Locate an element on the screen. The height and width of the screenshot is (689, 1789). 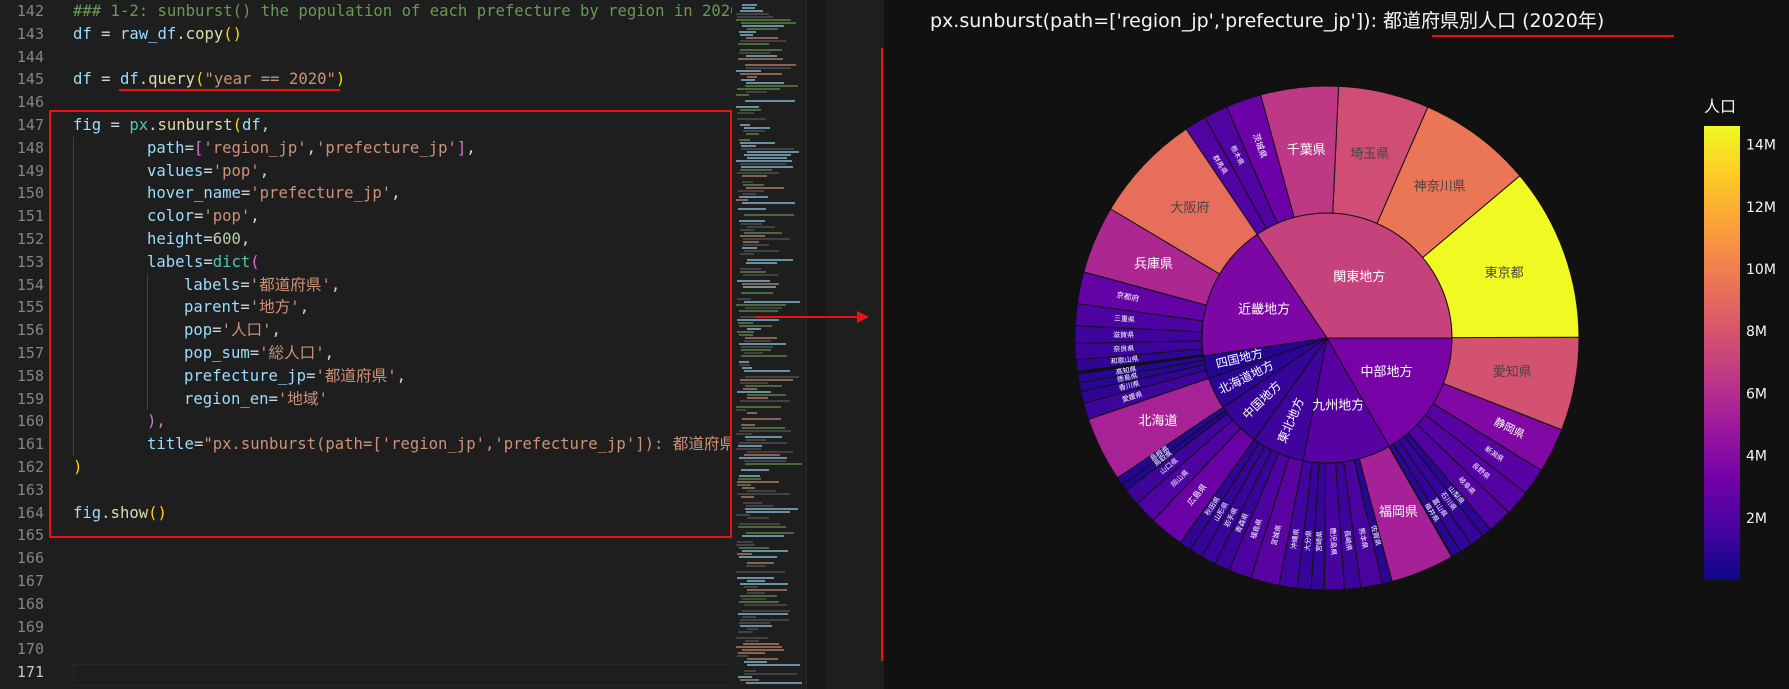
line-number: 144 is located at coordinates (30, 56).